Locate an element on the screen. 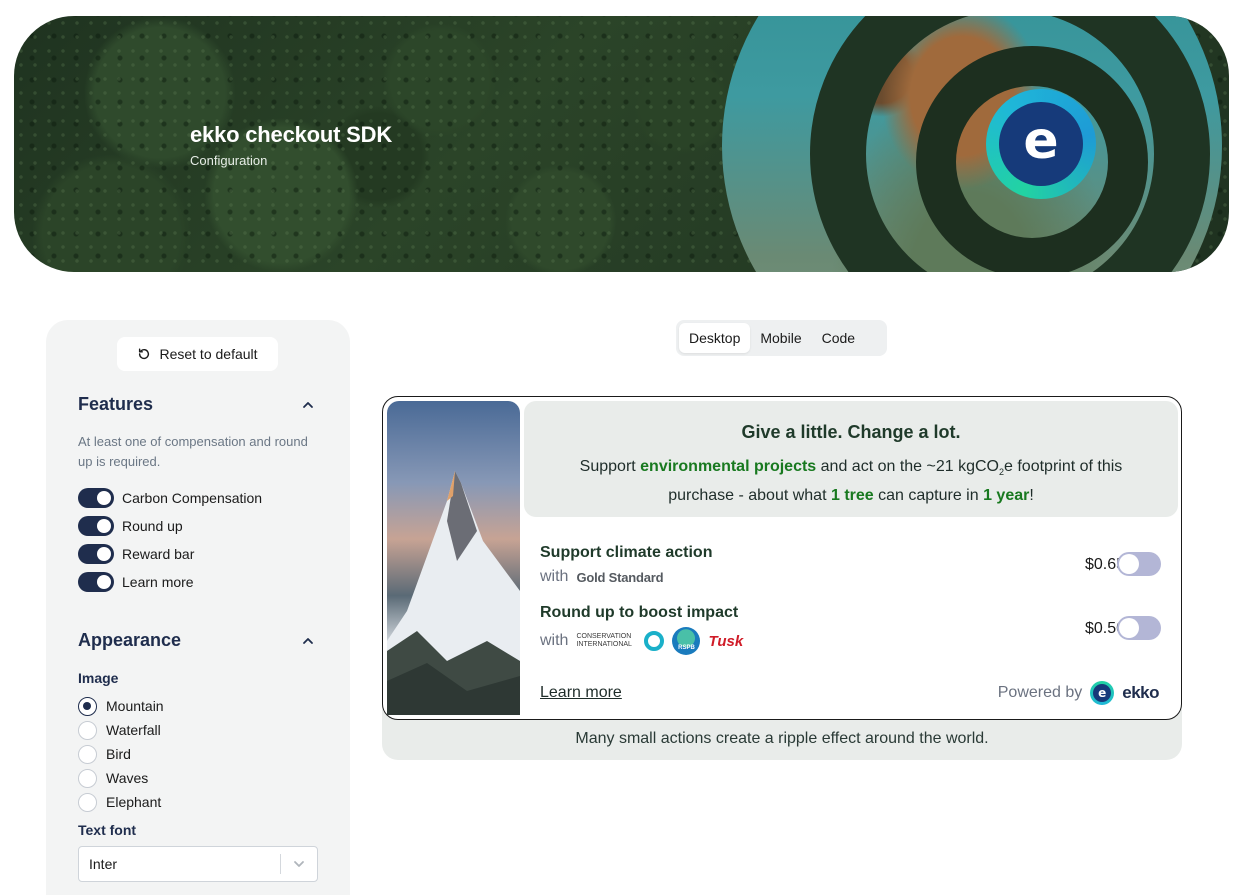  reset-to-default-button: Reset to default is located at coordinates (197, 354).